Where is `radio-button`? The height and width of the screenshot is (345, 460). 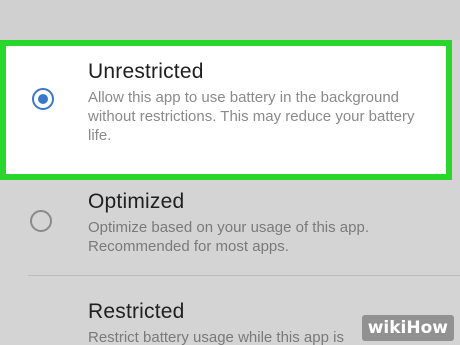 radio-button is located at coordinates (41, 221).